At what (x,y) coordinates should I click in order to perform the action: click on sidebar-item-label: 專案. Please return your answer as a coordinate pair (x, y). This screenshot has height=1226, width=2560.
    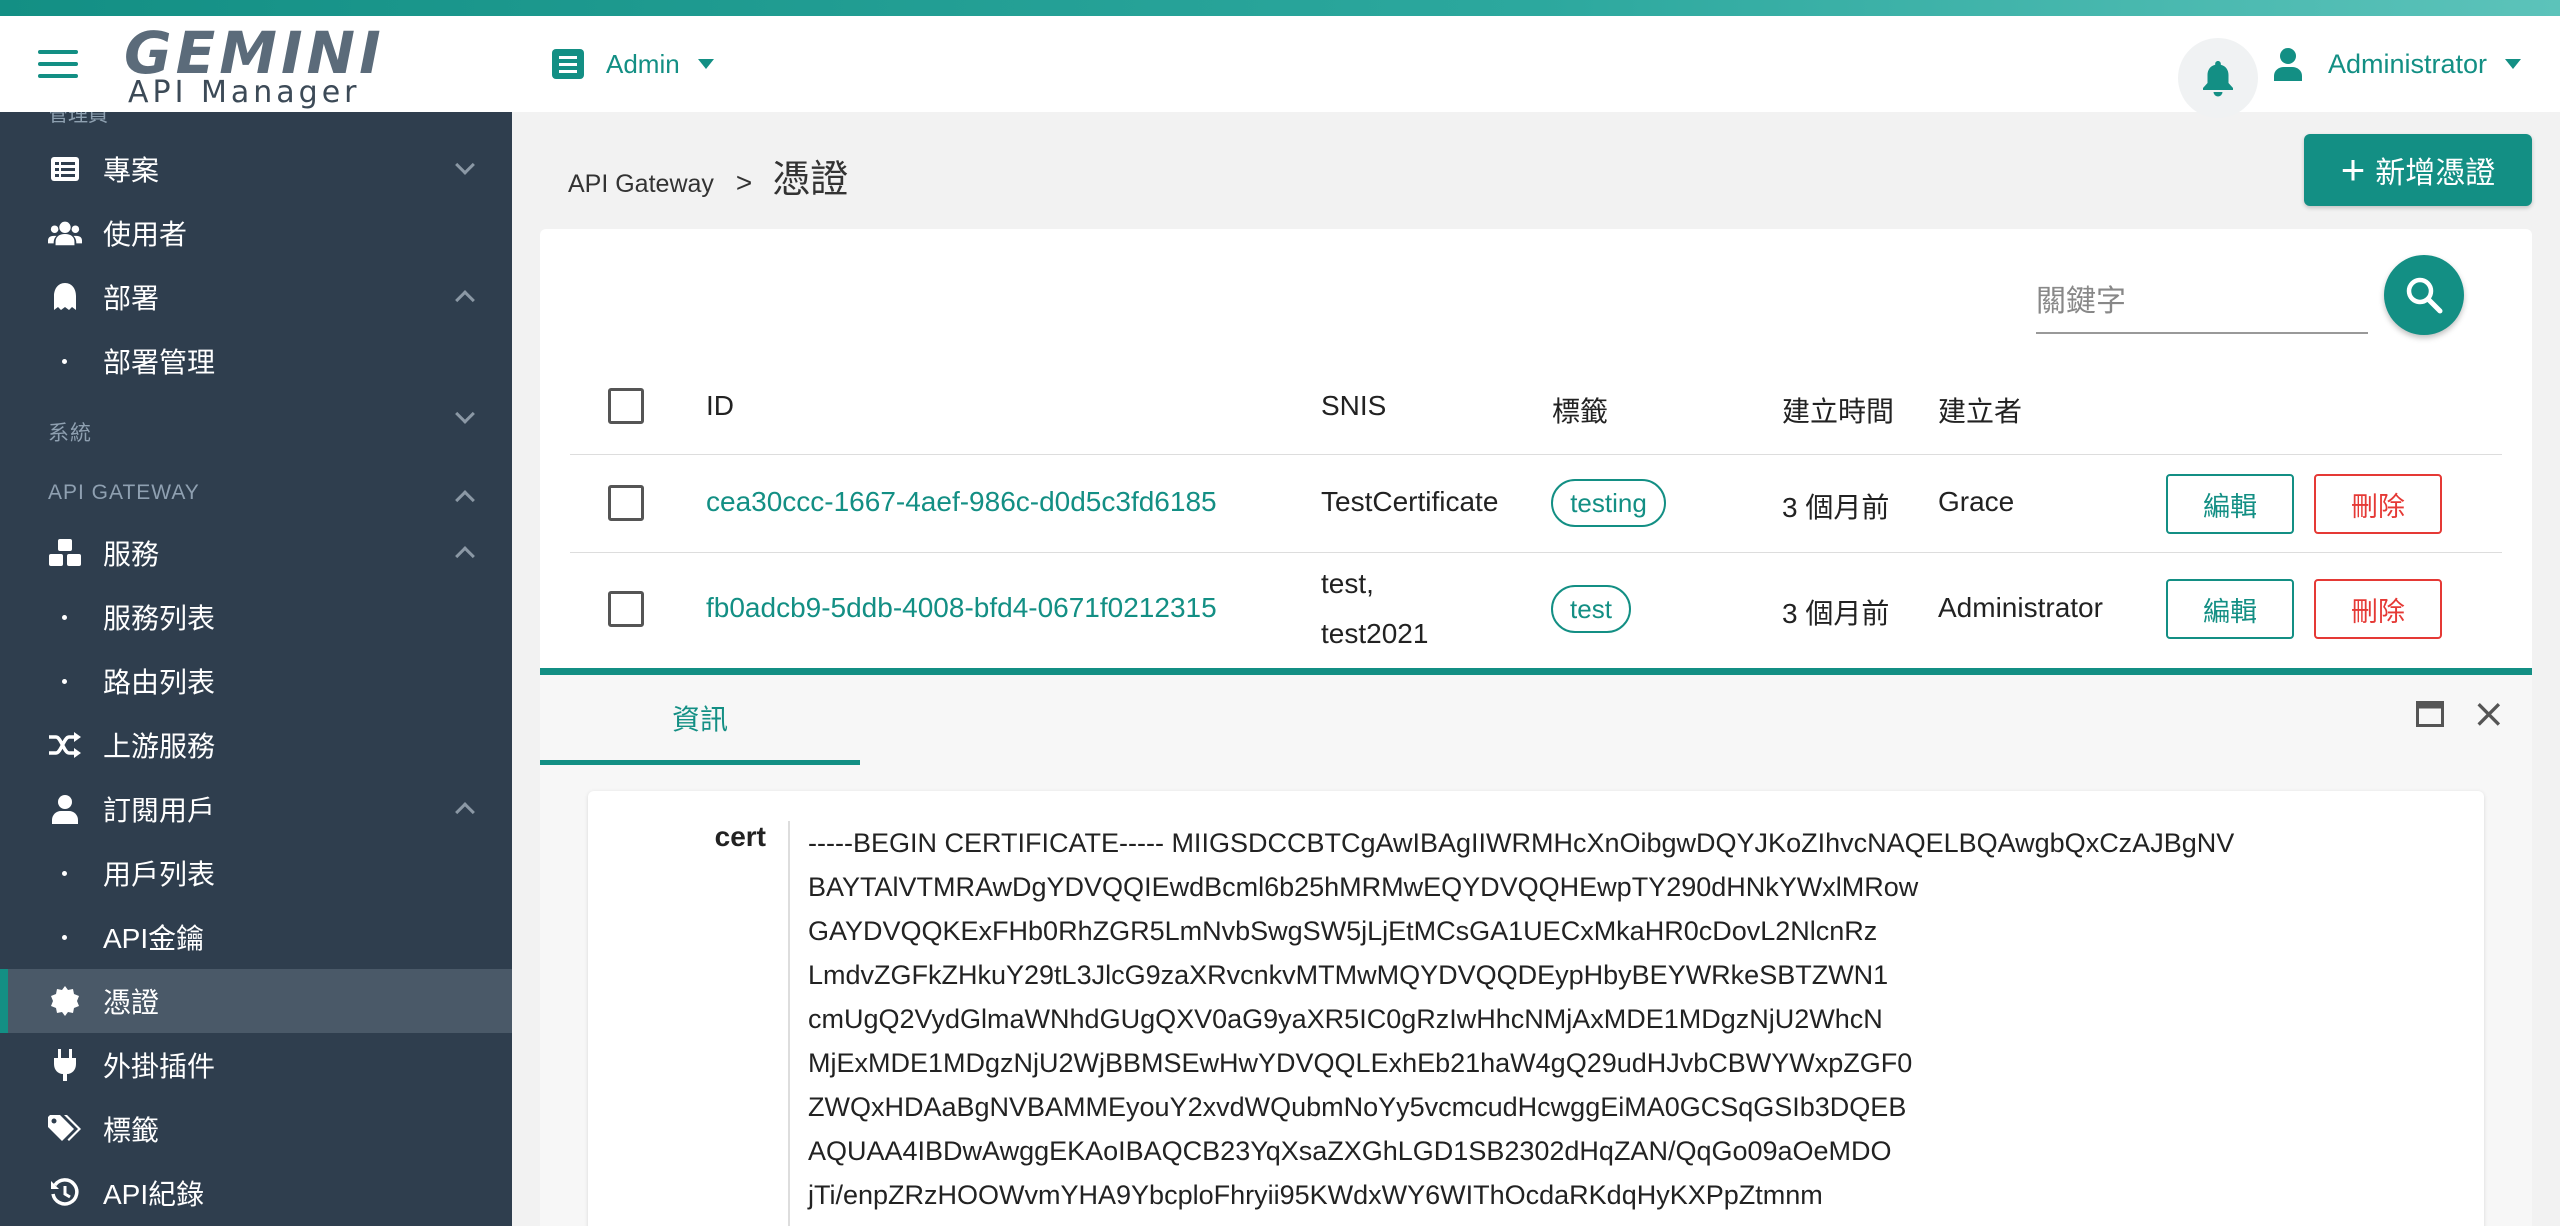
    Looking at the image, I should click on (131, 170).